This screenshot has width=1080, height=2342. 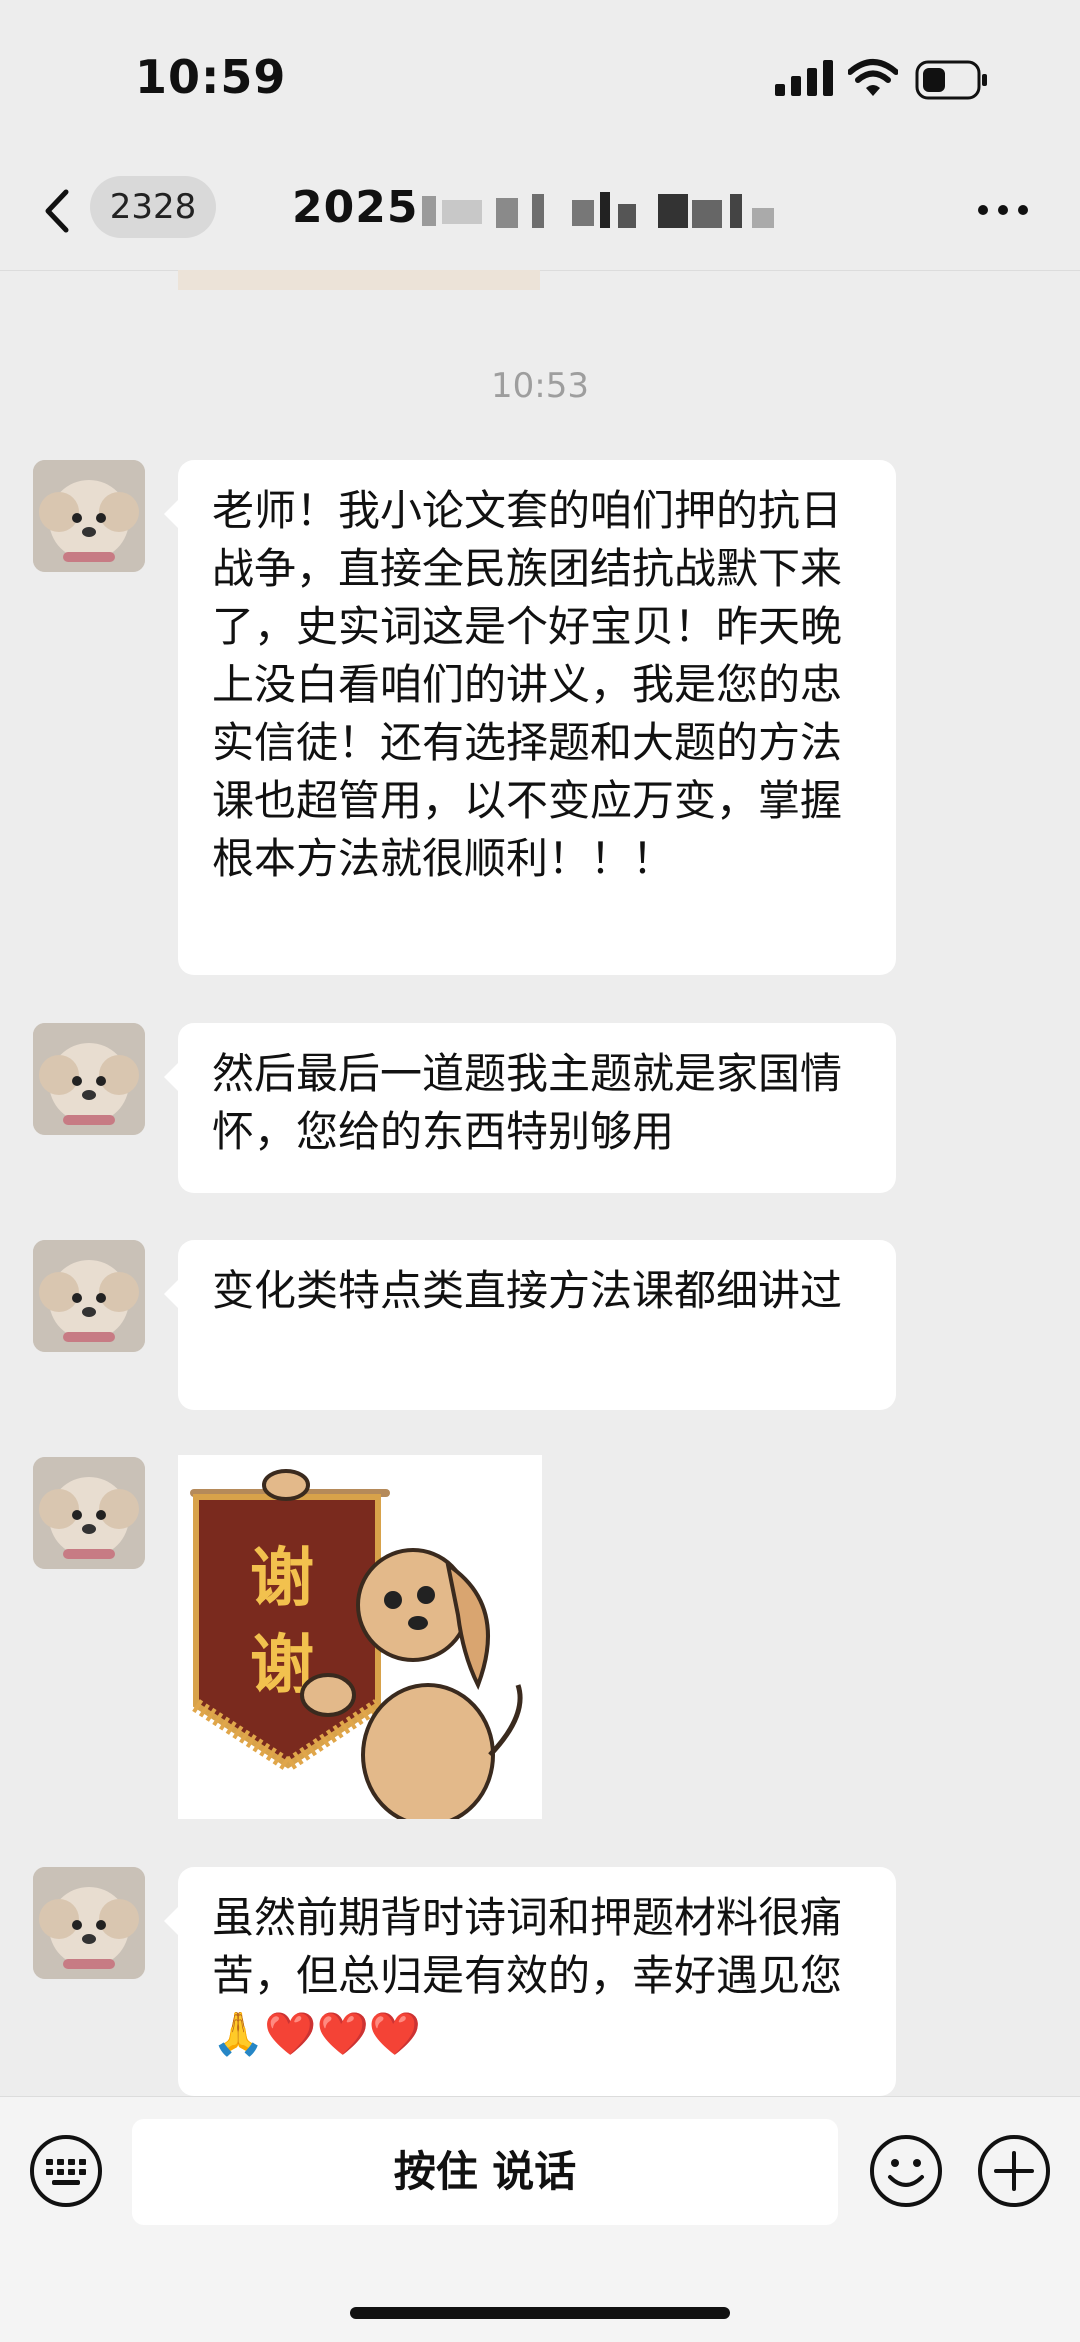 I want to click on timestamp-divider: 10:53, so click(x=540, y=386).